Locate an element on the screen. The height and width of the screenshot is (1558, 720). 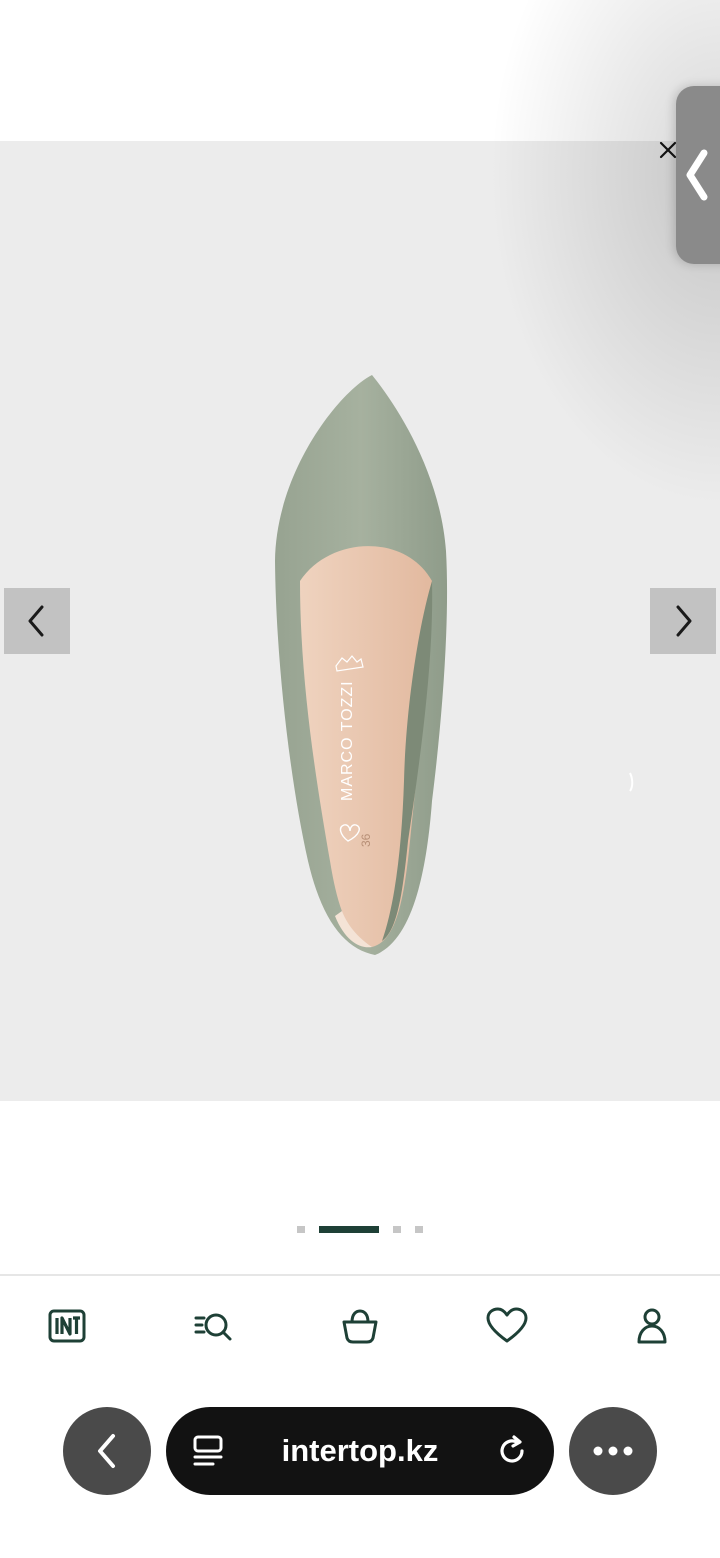
pagination-dot-active is located at coordinates (349, 1229).